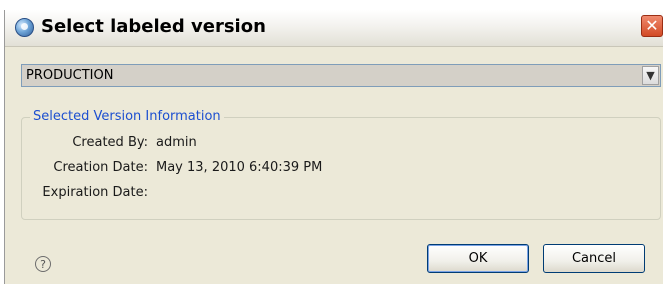 The image size is (663, 284). I want to click on help-button: ?, so click(43, 264).